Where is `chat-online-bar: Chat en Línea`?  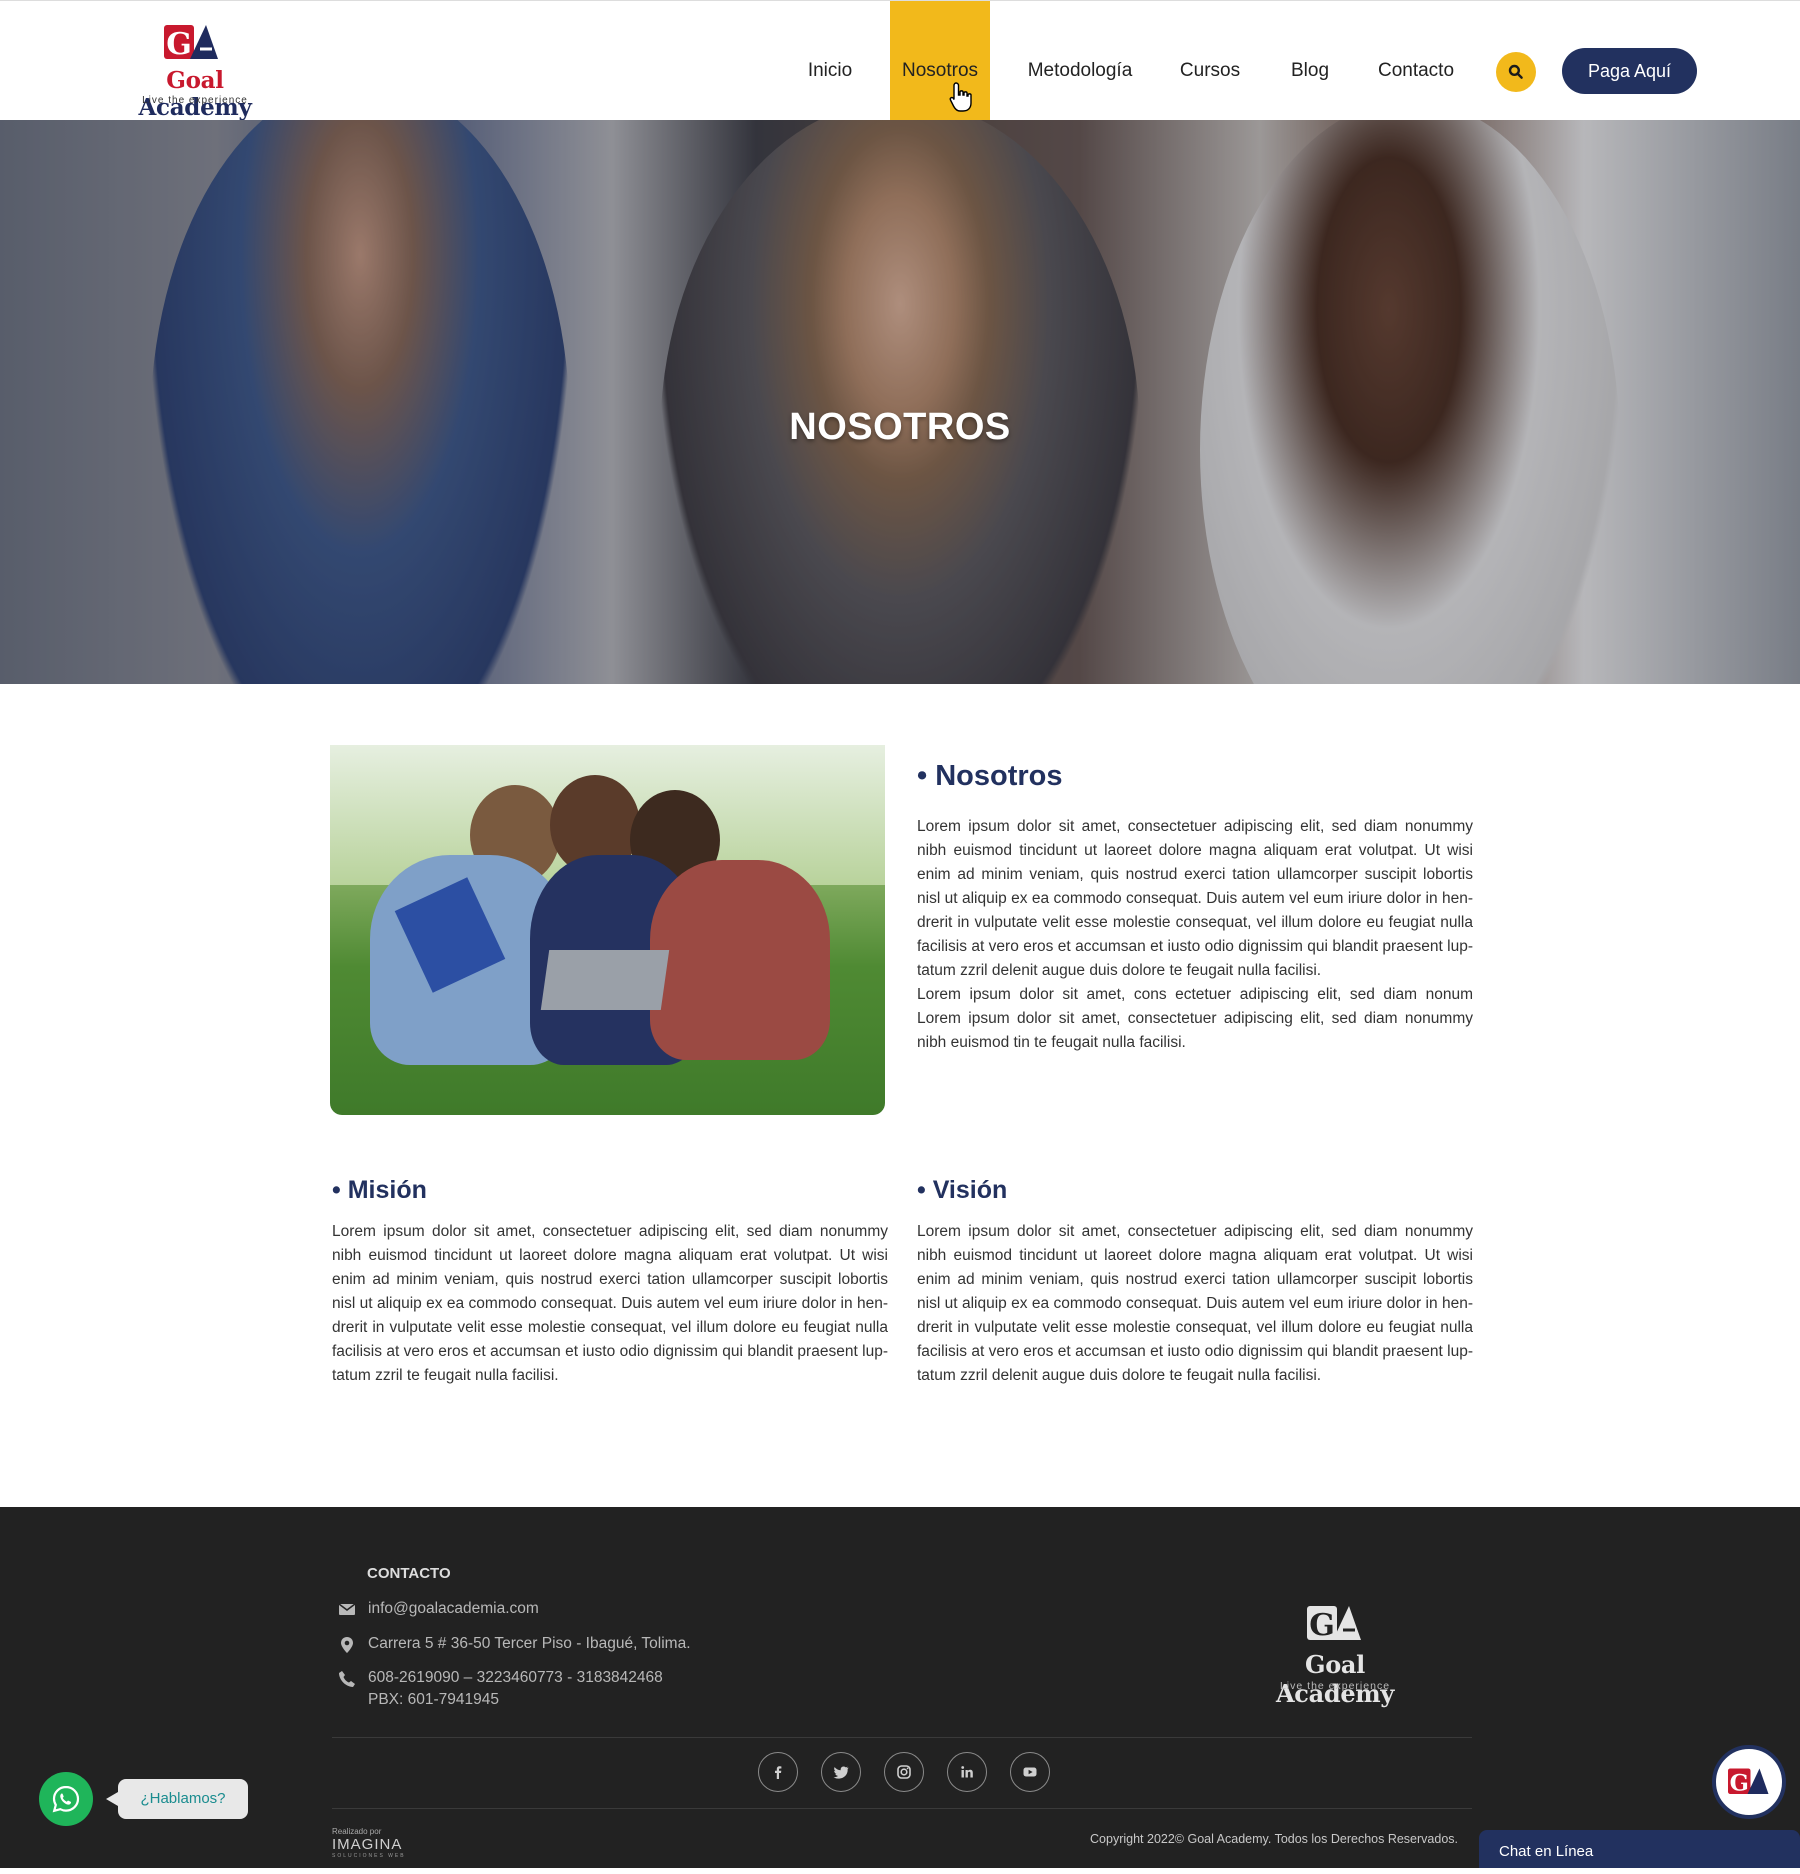 chat-online-bar: Chat en Línea is located at coordinates (1639, 1849).